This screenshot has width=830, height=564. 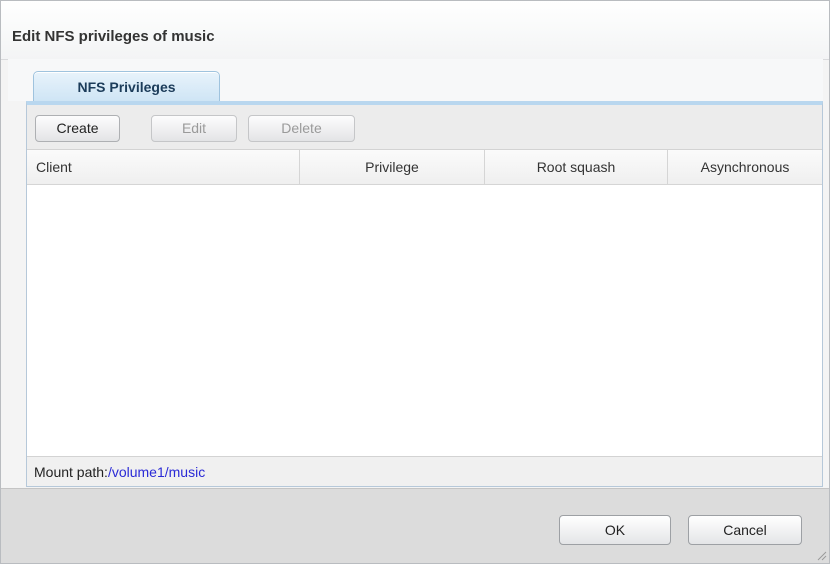 I want to click on column-header-asynchronous: Asynchronous, so click(x=745, y=167).